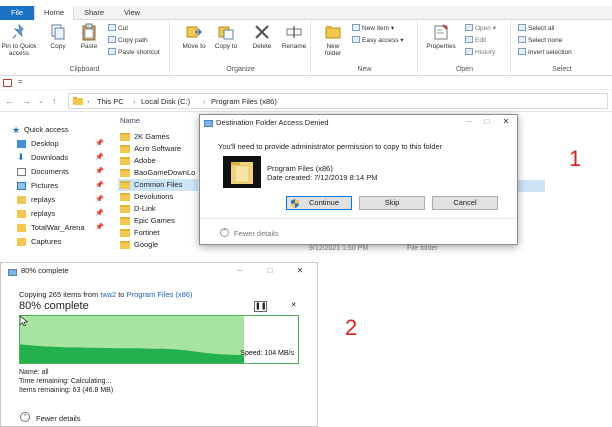  I want to click on copy-icon, so click(58, 32).